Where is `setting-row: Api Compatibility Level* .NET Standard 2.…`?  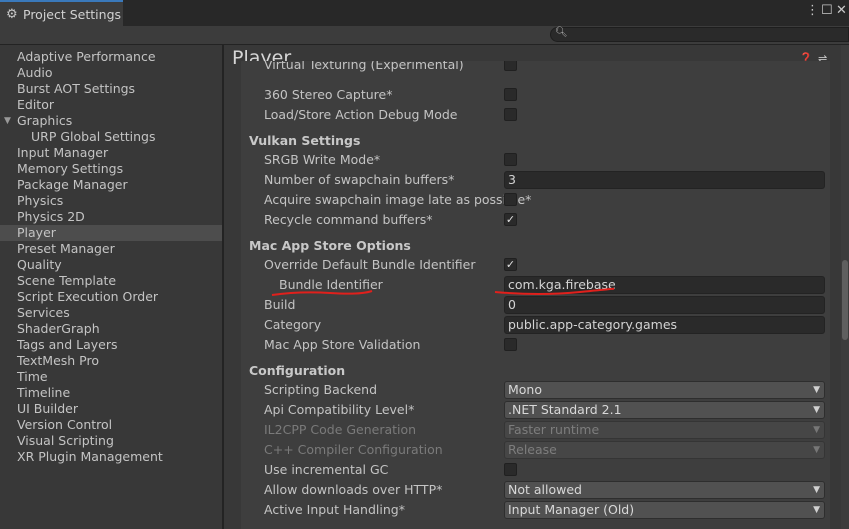
setting-row: Api Compatibility Level* .NET Standard 2.… is located at coordinates (535, 410).